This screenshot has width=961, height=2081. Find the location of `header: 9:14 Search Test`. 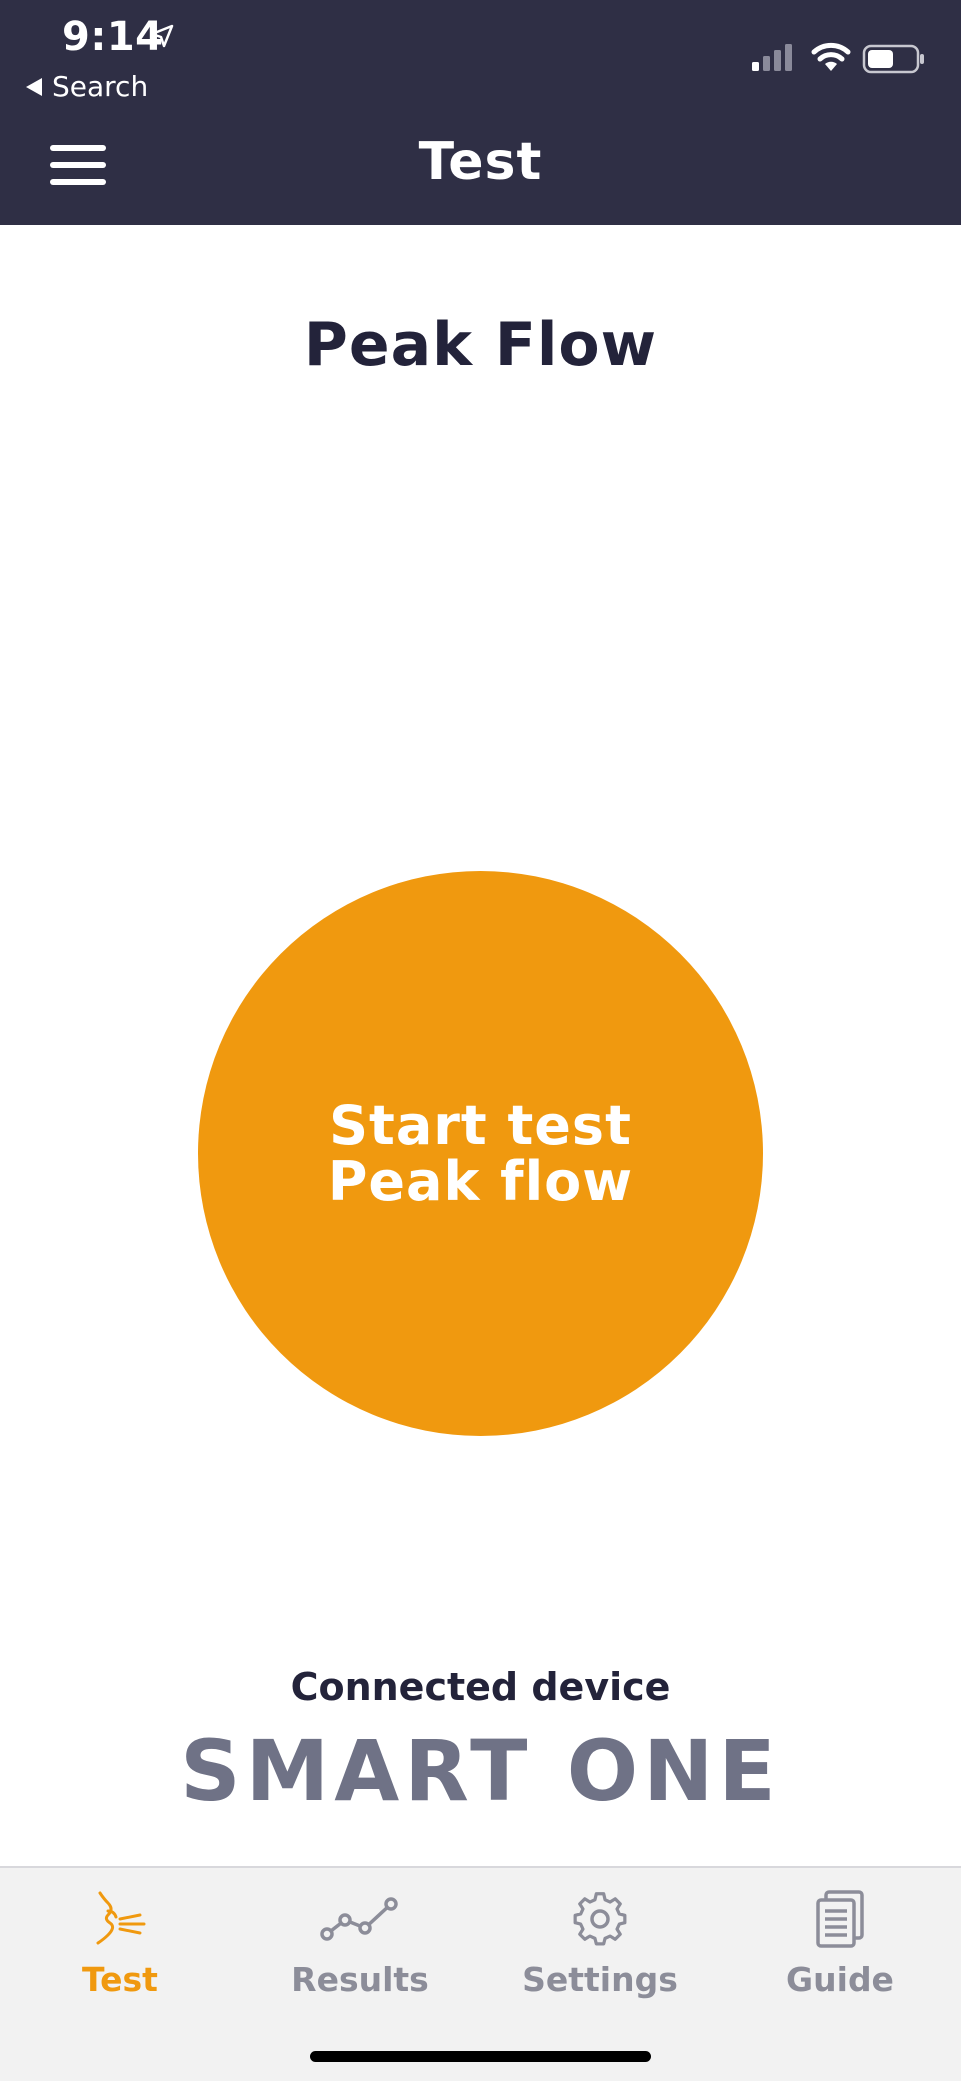

header: 9:14 Search Test is located at coordinates (480, 112).